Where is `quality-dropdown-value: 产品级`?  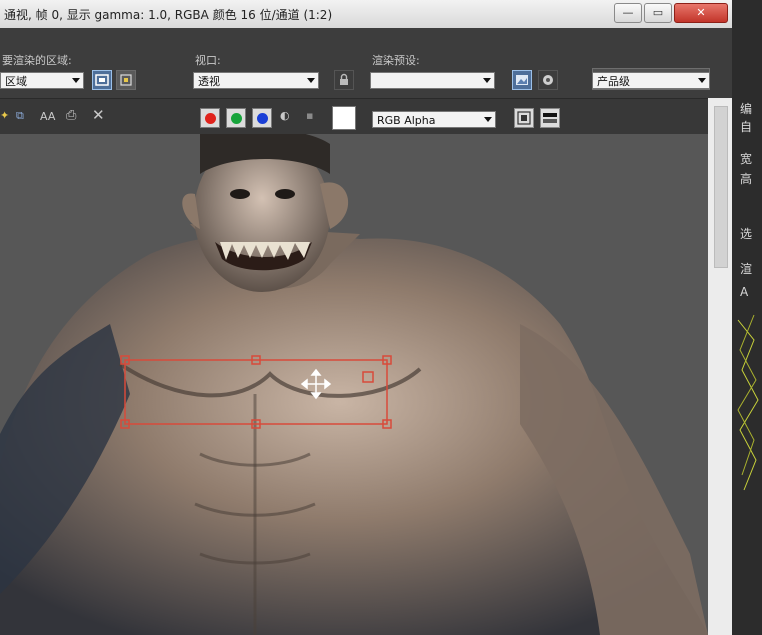
quality-dropdown-value: 产品级 is located at coordinates (613, 81).